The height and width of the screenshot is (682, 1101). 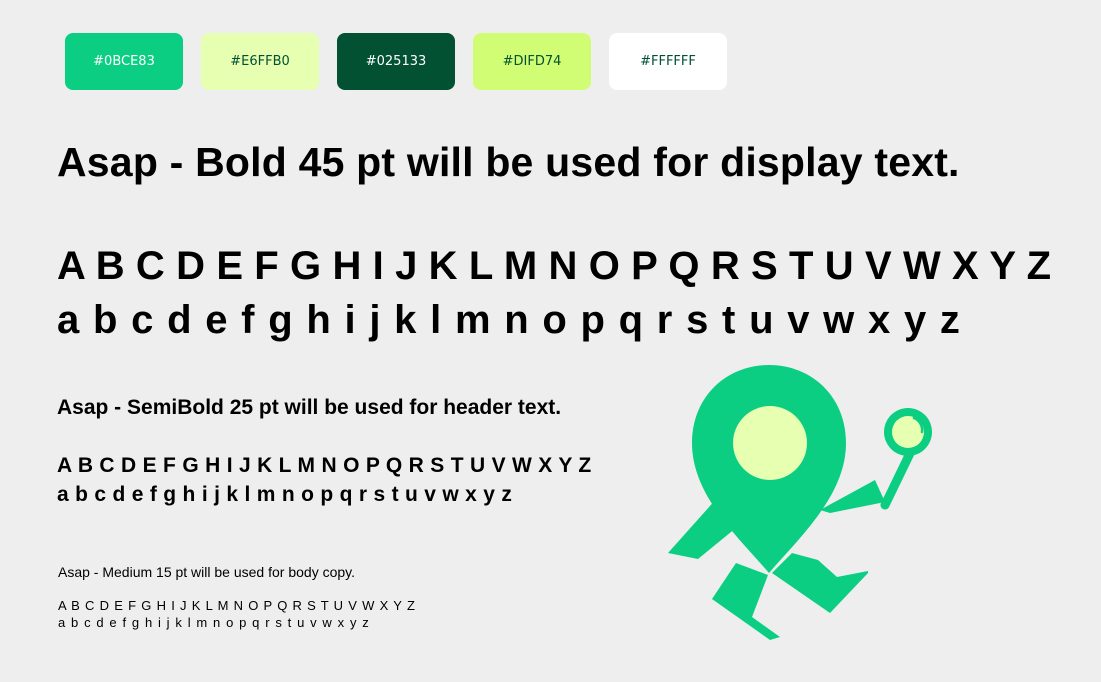 What do you see at coordinates (260, 61) in the screenshot?
I see `color-swatch-1: #E6FFB0` at bounding box center [260, 61].